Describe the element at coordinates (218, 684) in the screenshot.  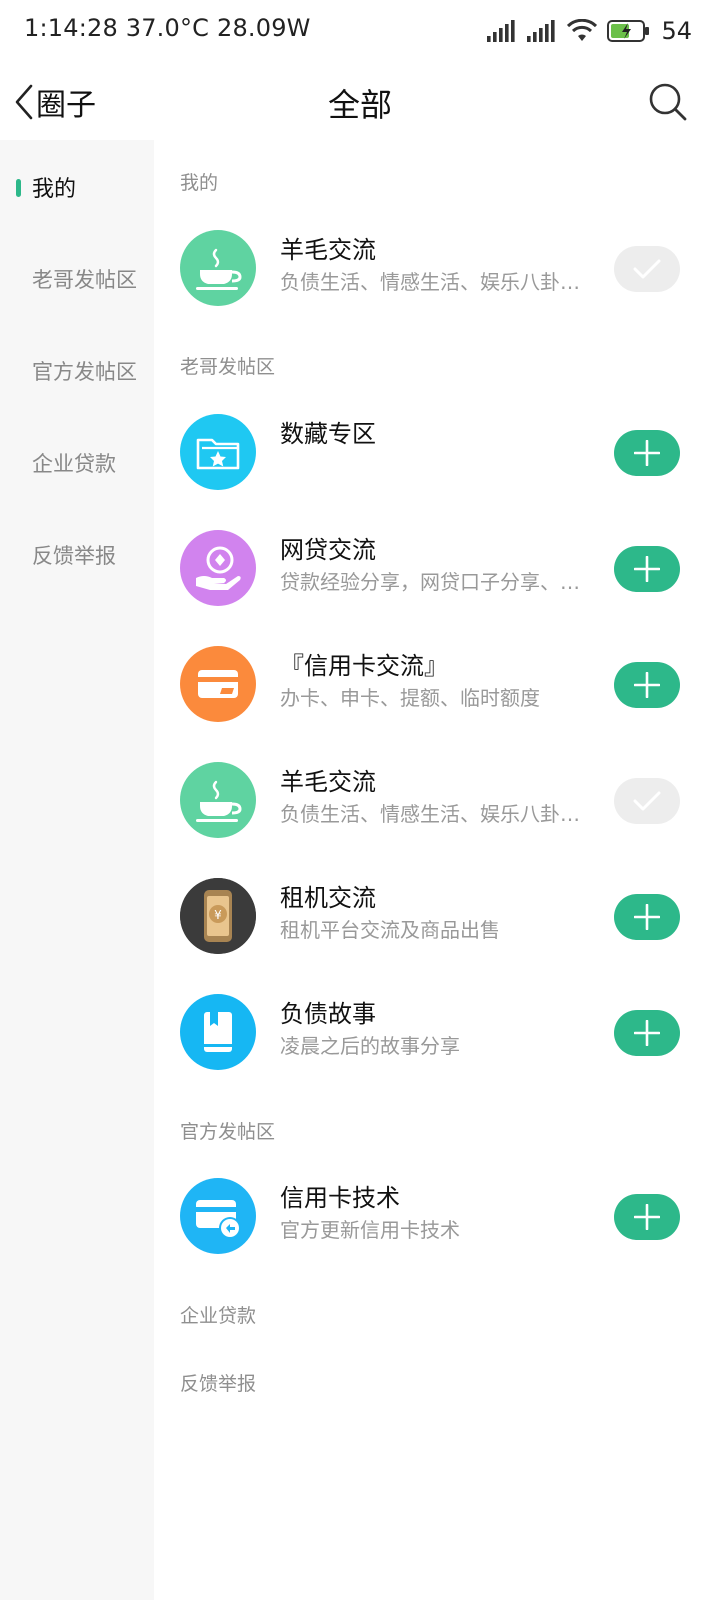
I see `credit-card-icon` at that location.